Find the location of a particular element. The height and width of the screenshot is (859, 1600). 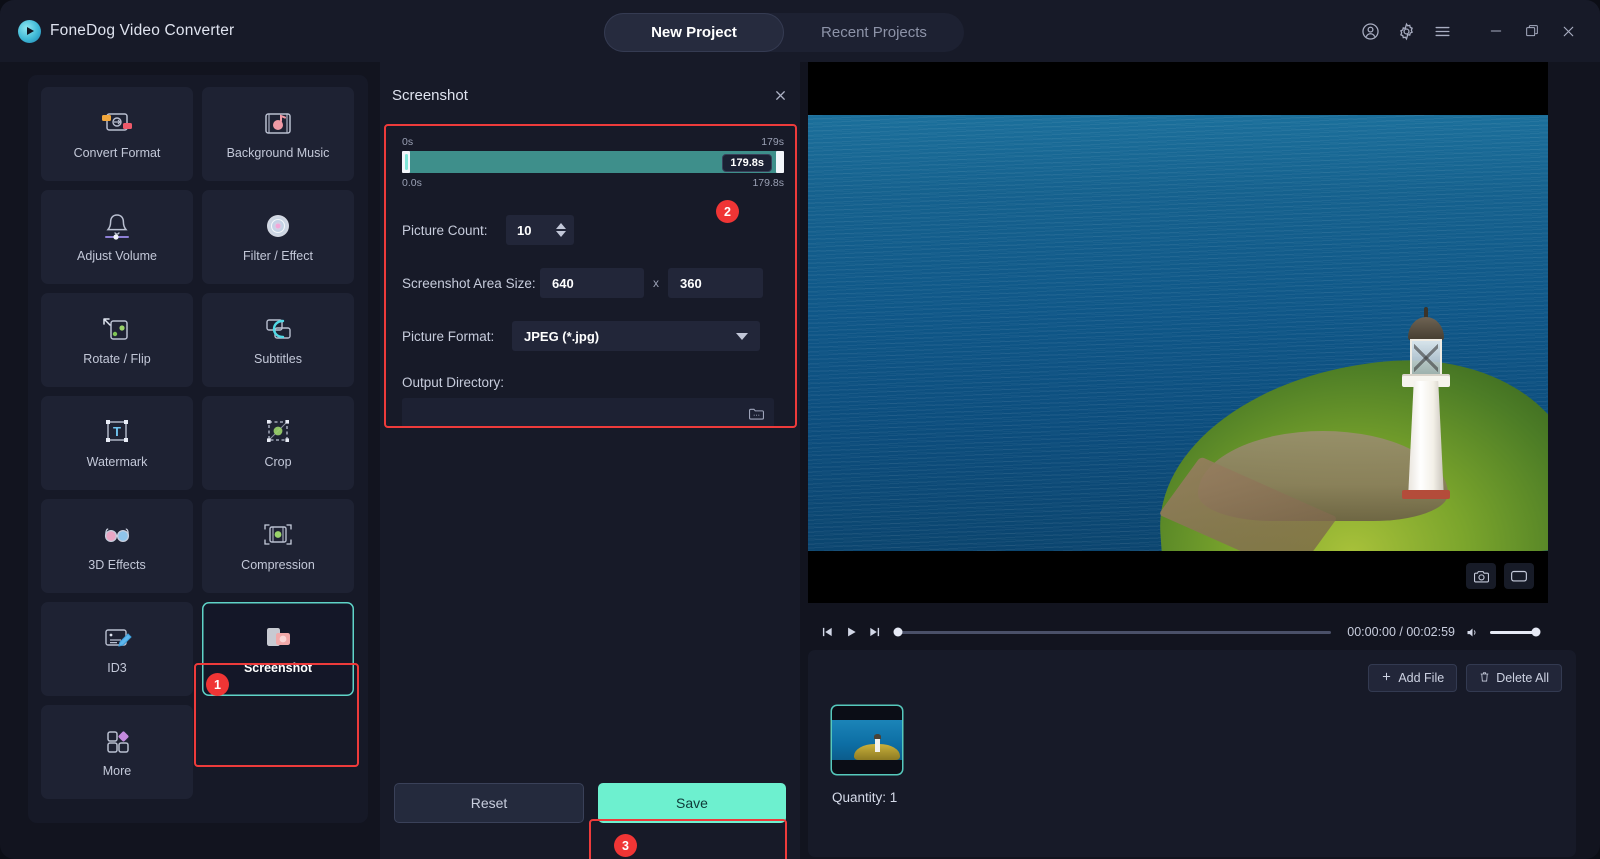

tab-recent-projects: Recent Projects is located at coordinates (874, 32).